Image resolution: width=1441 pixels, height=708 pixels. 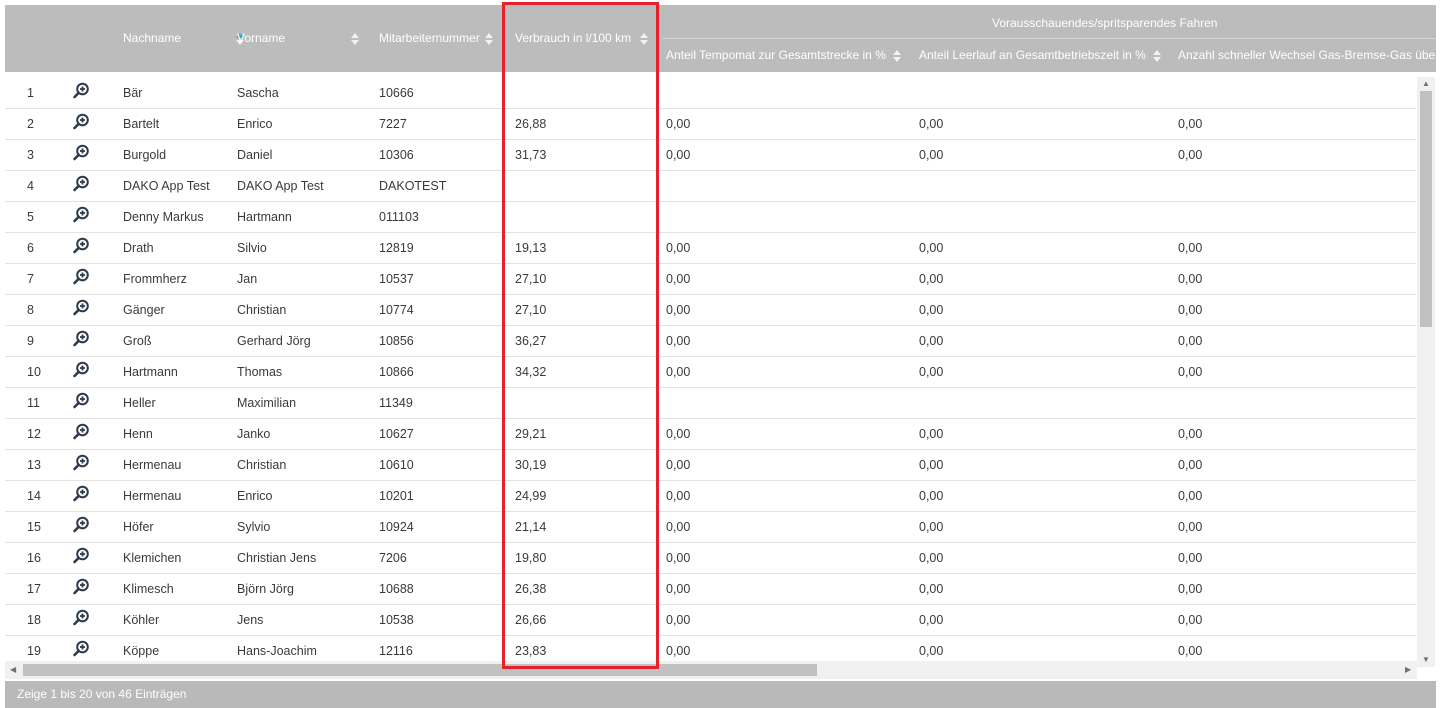 I want to click on cell-mitarbeiternummer: 7206, so click(x=393, y=558).